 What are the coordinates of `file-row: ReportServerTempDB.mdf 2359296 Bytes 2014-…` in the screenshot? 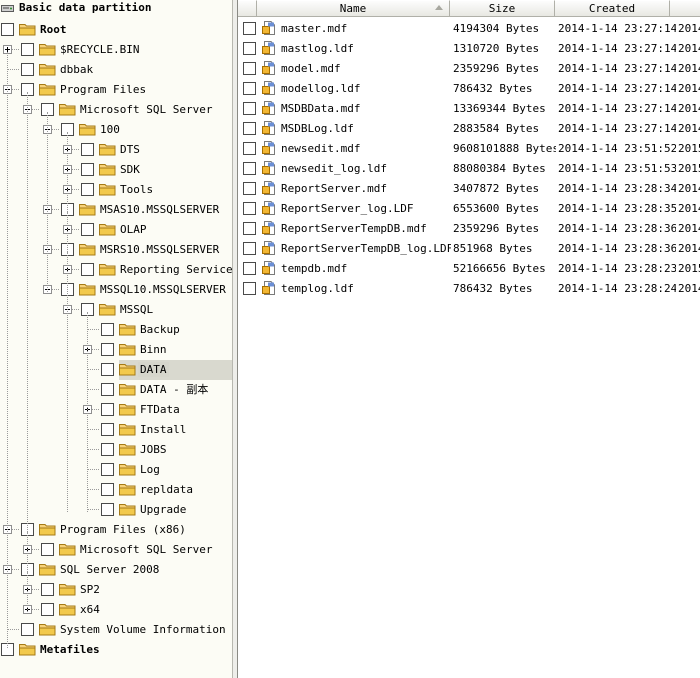 It's located at (469, 228).